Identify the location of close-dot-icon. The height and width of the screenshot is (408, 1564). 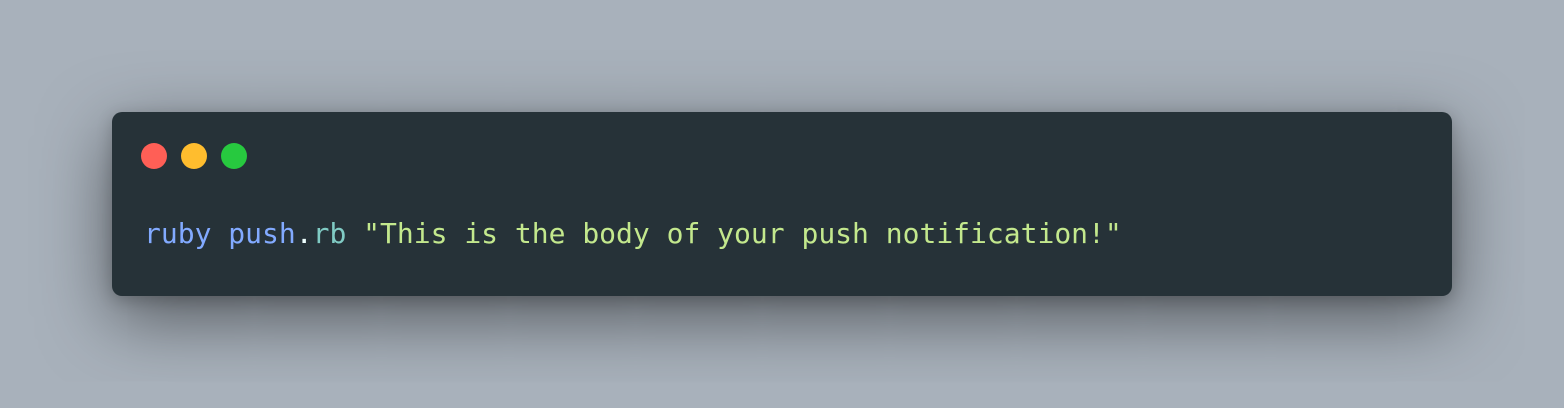
(154, 156).